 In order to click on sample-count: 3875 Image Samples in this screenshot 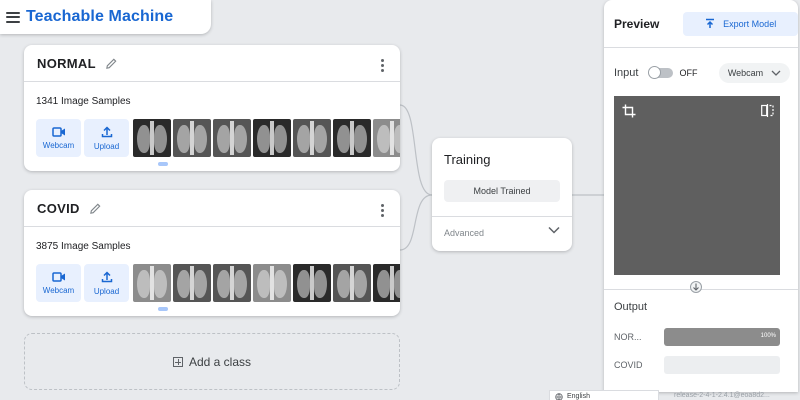, I will do `click(83, 246)`.